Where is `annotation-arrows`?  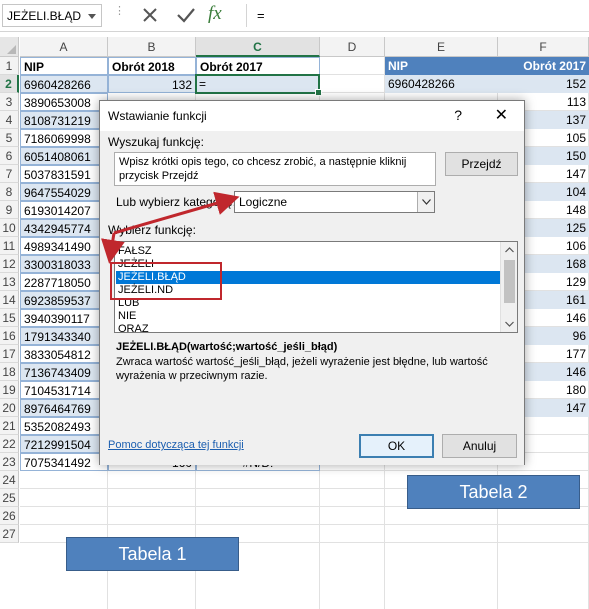 annotation-arrows is located at coordinates (170, 227).